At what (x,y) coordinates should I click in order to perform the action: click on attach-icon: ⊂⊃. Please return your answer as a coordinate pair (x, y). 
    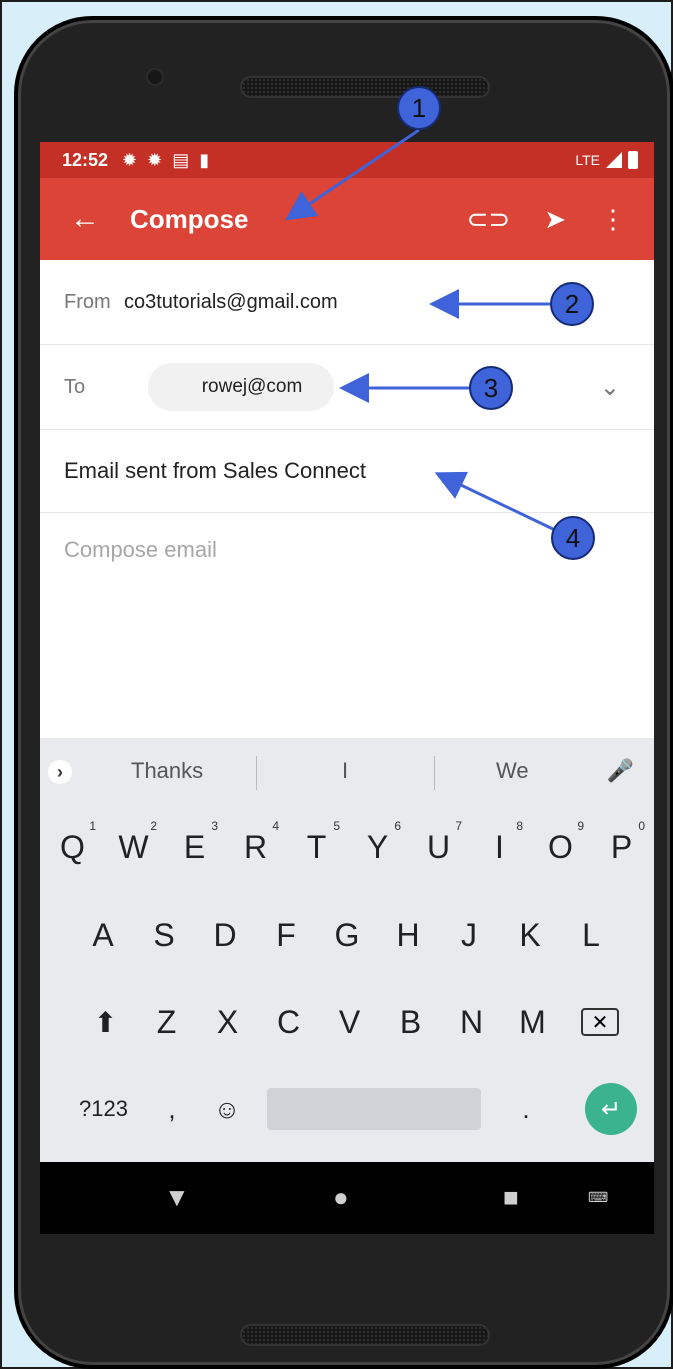
    Looking at the image, I should click on (489, 219).